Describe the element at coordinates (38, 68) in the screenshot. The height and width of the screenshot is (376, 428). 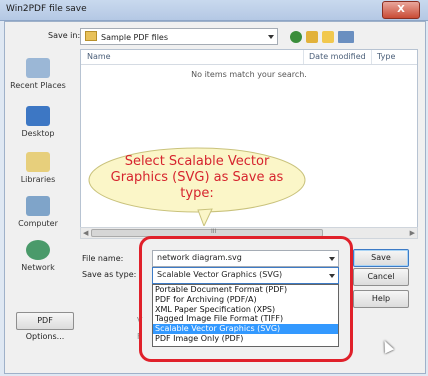
I see `recent-places-icon` at that location.